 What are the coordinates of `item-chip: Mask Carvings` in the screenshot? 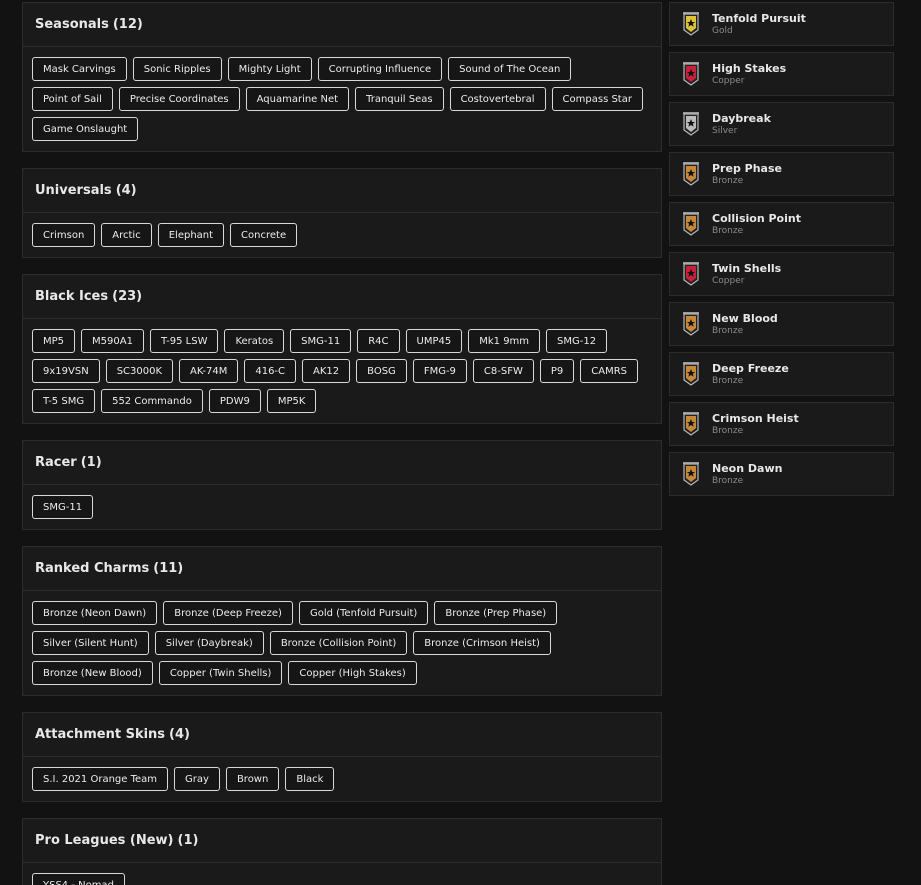 It's located at (79, 69).